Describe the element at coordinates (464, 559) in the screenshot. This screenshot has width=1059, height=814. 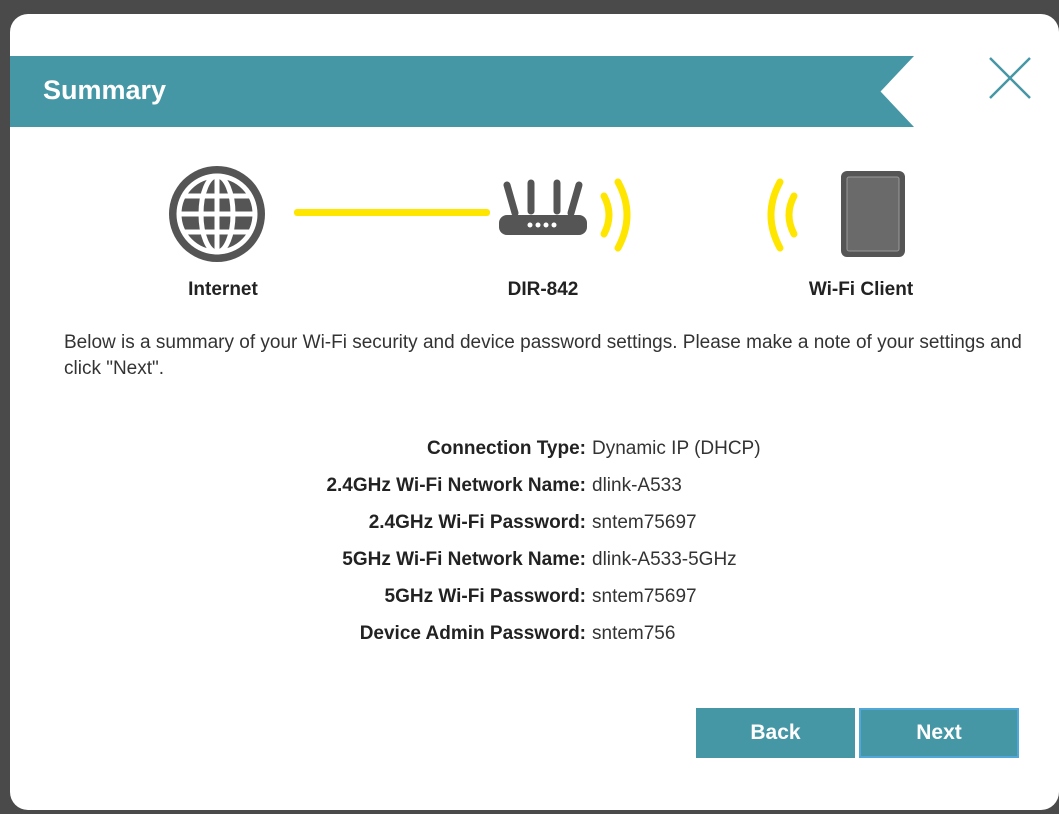
I see `summary-label: 5GHz Wi-Fi Network Name:` at that location.